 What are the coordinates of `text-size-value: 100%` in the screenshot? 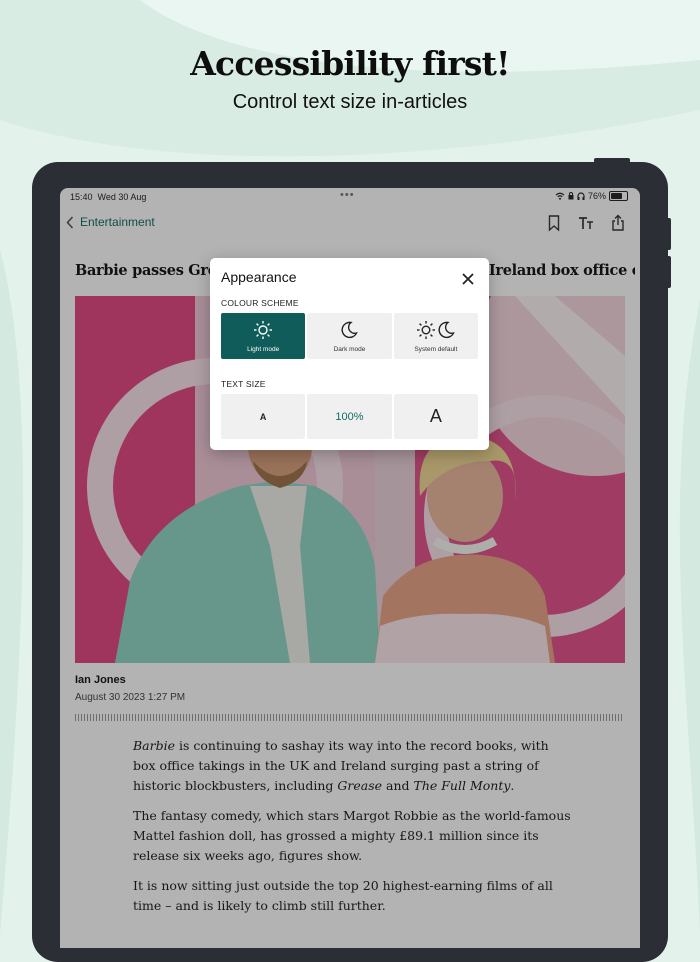 It's located at (349, 416).